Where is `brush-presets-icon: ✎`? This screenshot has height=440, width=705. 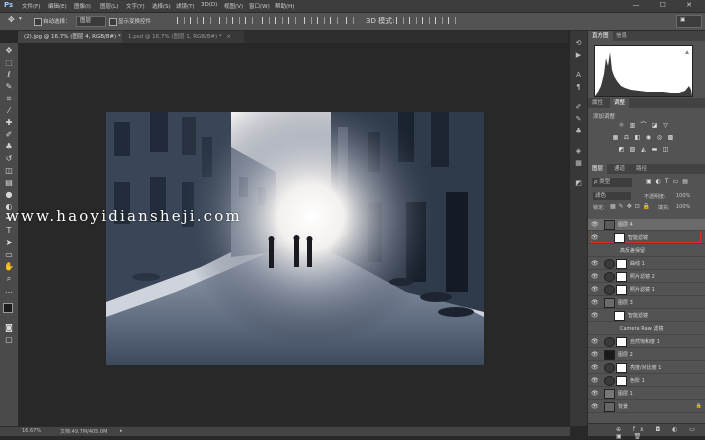 brush-presets-icon: ✎ is located at coordinates (578, 119).